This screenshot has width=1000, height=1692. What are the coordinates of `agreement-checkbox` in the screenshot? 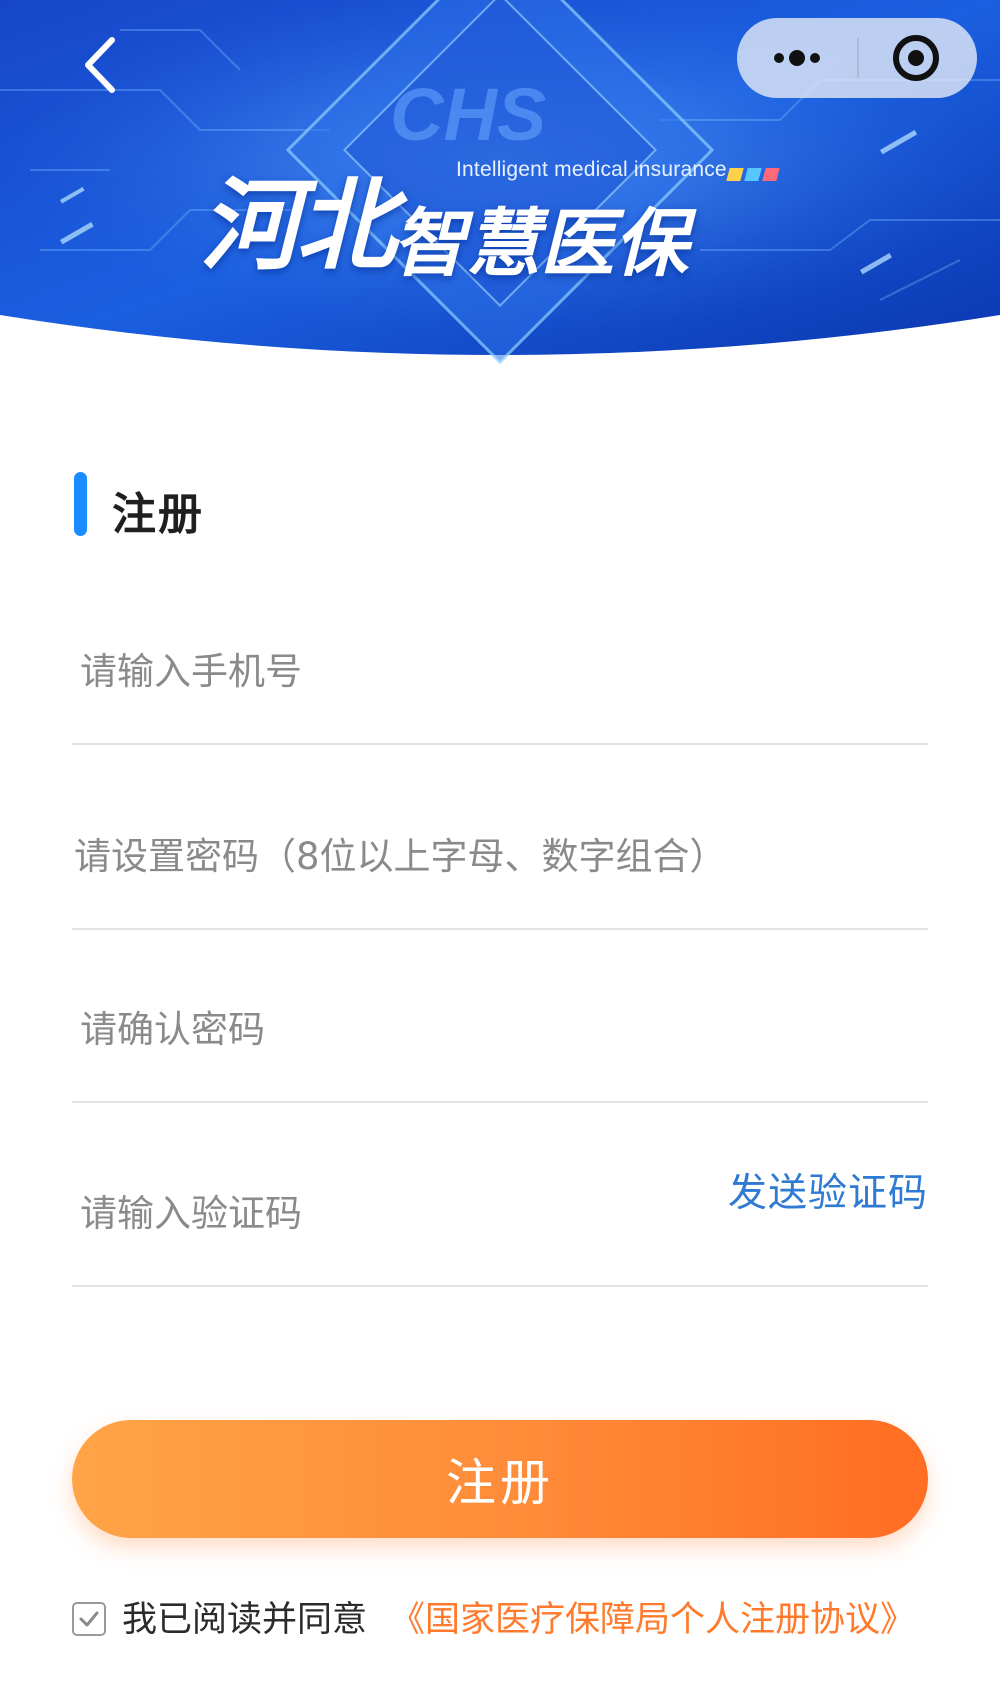 It's located at (89, 1619).